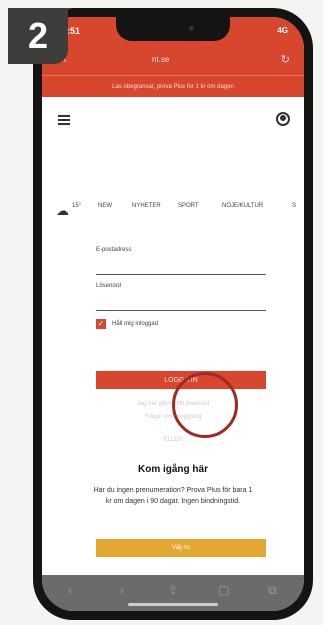 This screenshot has width=323, height=625. Describe the element at coordinates (38, 36) in the screenshot. I see `step-number-badge: 2` at that location.